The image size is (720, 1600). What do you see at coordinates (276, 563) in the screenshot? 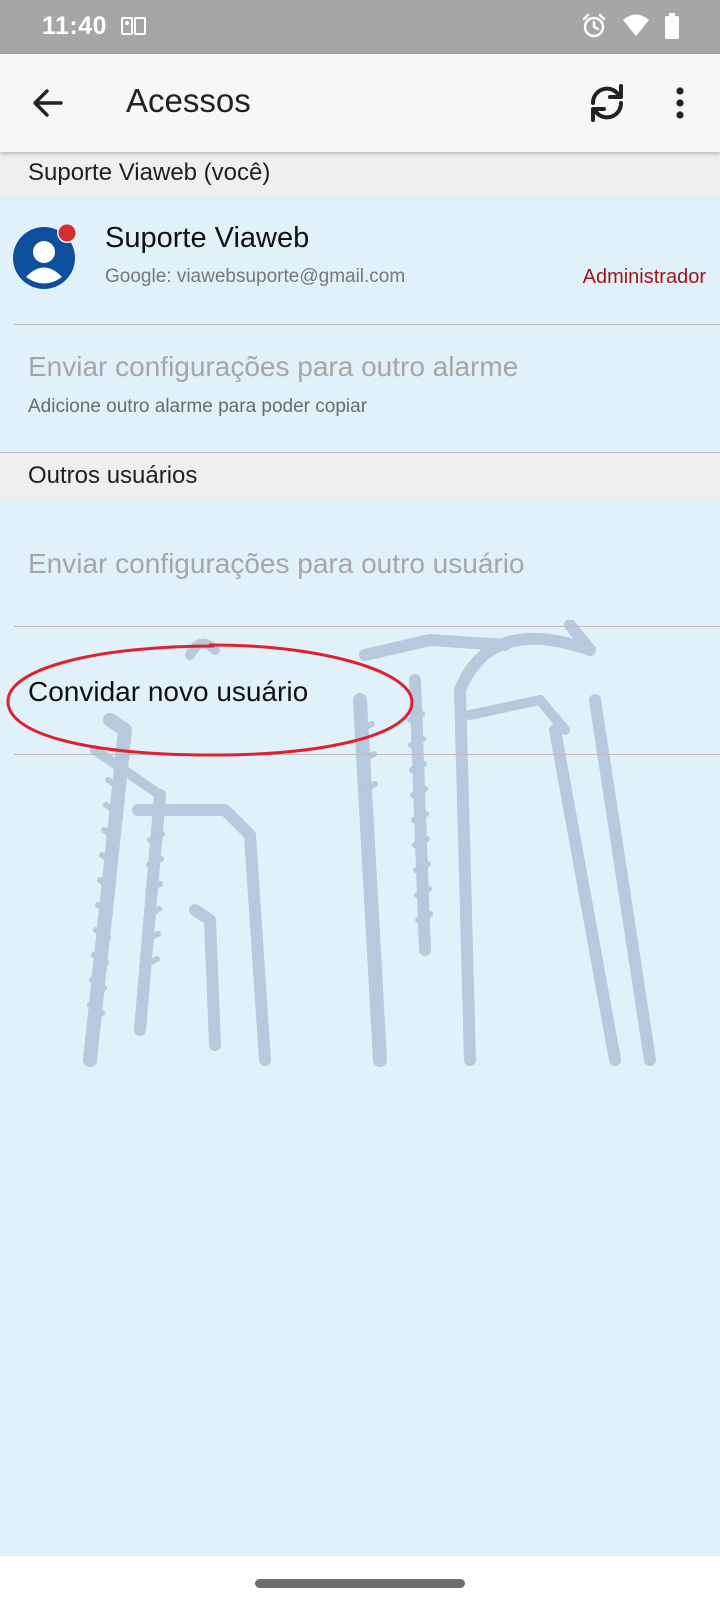
I see `send-config-user-title: Enviar configurações para outro usuário` at bounding box center [276, 563].